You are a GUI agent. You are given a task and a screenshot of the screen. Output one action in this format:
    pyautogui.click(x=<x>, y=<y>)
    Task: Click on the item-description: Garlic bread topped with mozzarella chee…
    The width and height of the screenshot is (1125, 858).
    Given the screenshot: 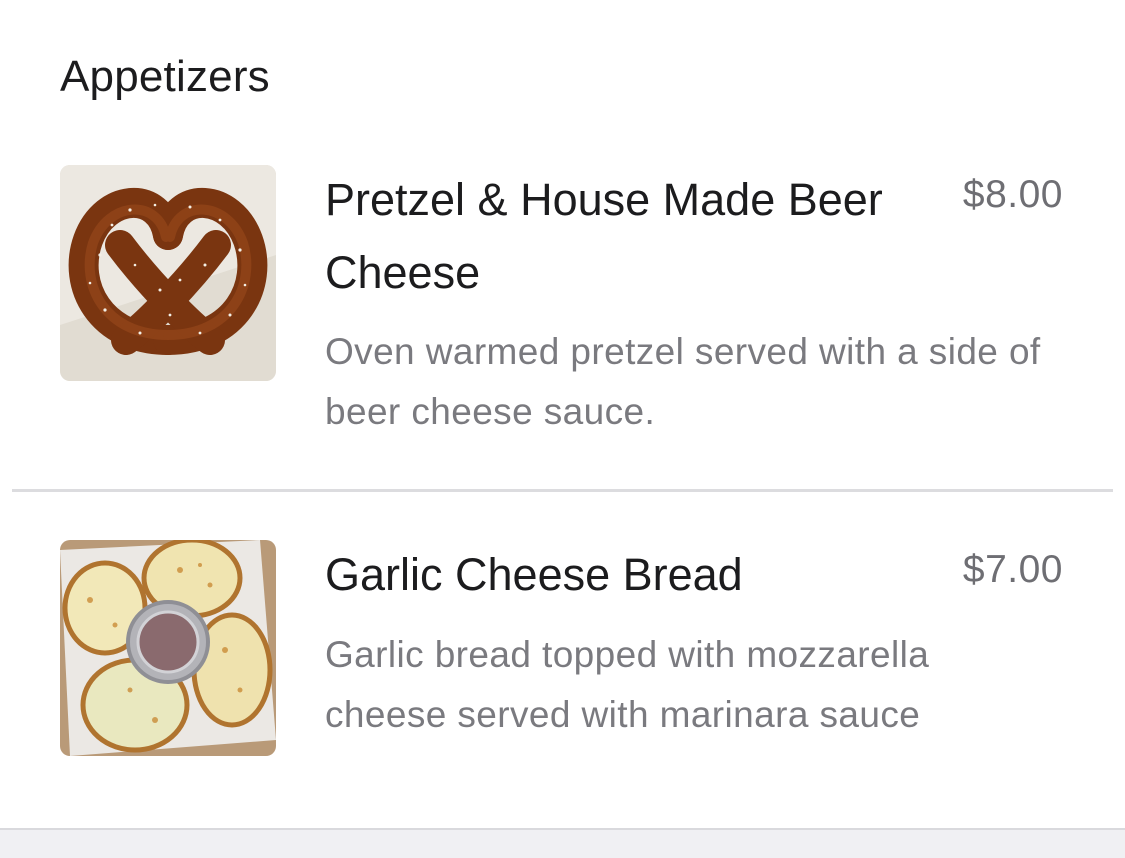 What is the action you would take?
    pyautogui.click(x=627, y=684)
    